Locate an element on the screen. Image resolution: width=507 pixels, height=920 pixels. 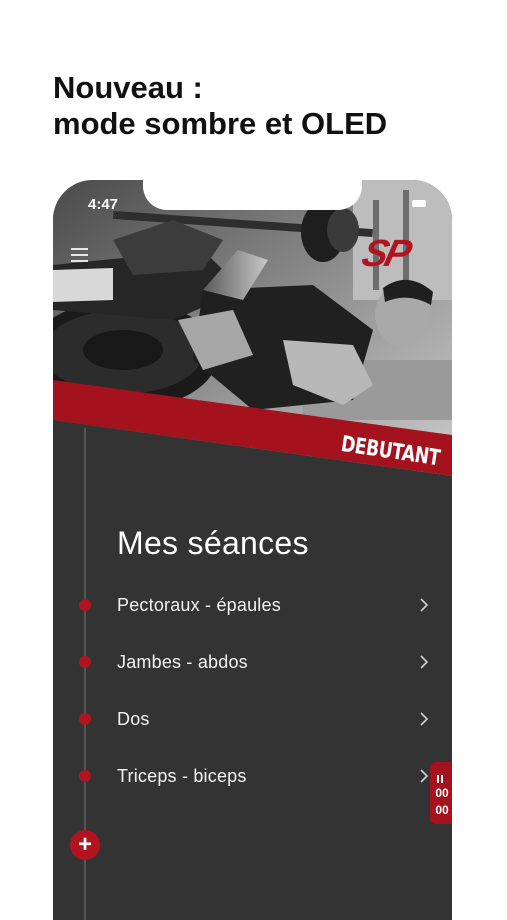
hamburger-icon is located at coordinates (79, 257).